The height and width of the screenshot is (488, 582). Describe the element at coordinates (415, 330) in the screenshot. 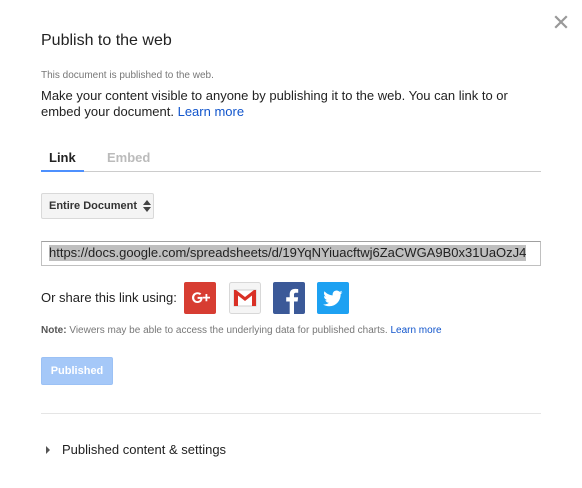

I see `note-learn-more-link: Learn more` at that location.